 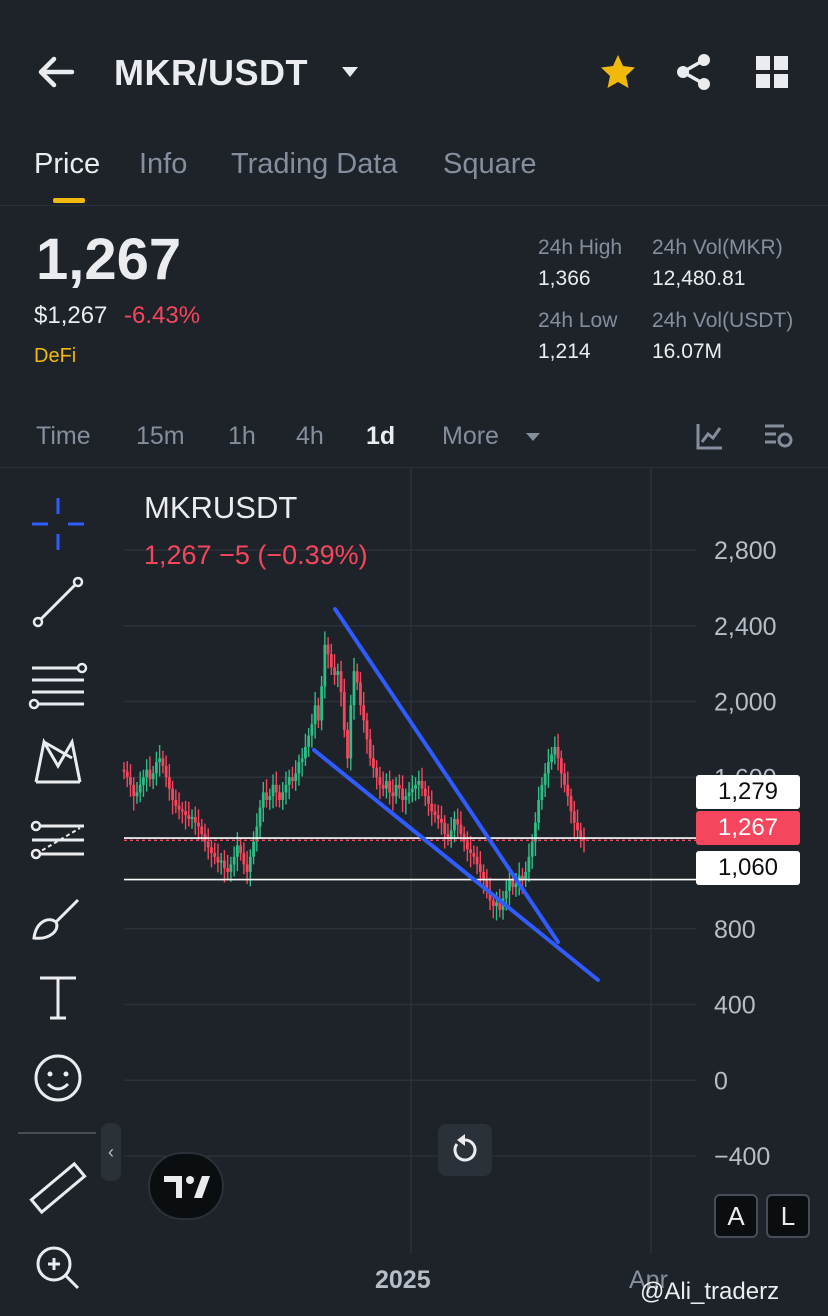 What do you see at coordinates (533, 437) in the screenshot?
I see `more-caret-icon` at bounding box center [533, 437].